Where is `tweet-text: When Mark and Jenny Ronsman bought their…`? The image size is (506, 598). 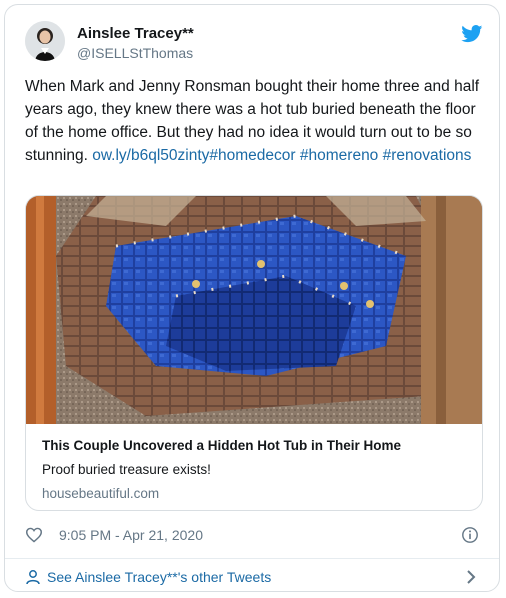
tweet-text: When Mark and Jenny Ronsman bought their… is located at coordinates (255, 121).